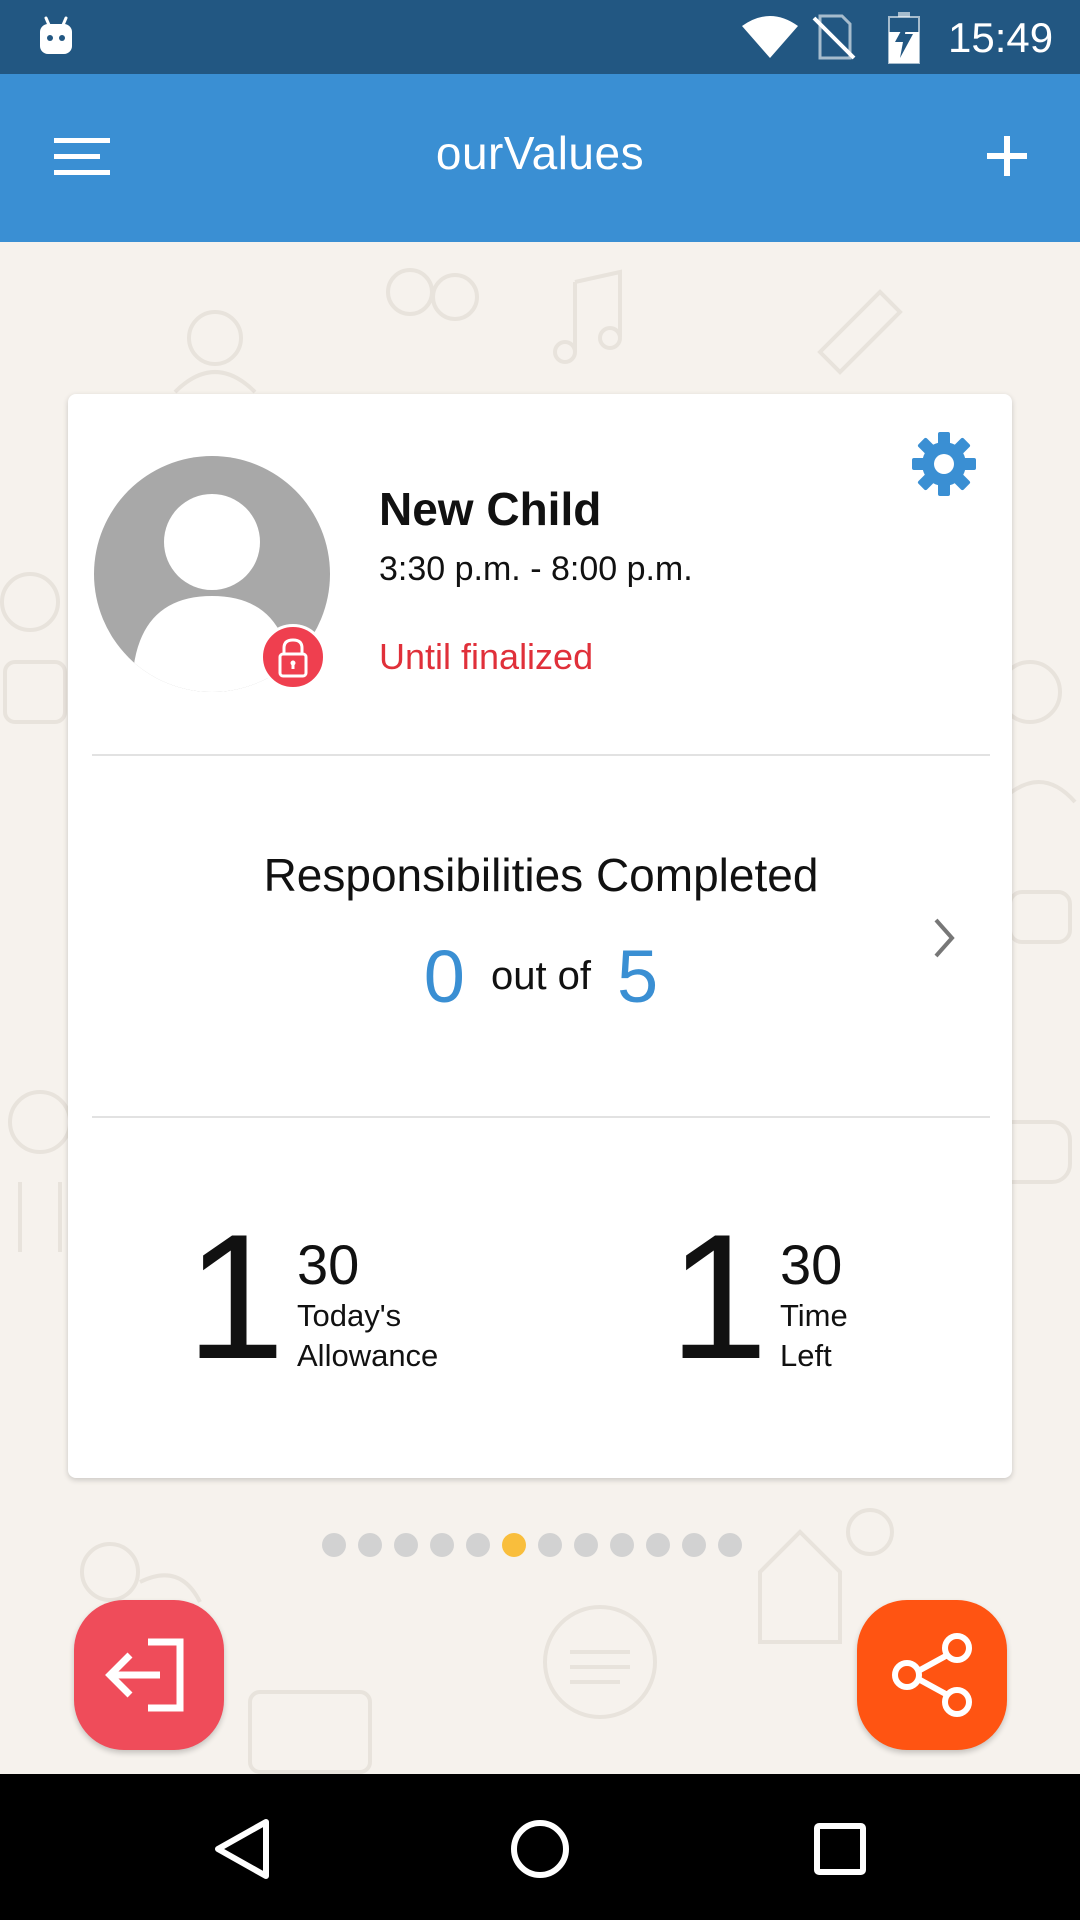 The width and height of the screenshot is (1080, 1920). I want to click on app-bar: ourValues, so click(540, 158).